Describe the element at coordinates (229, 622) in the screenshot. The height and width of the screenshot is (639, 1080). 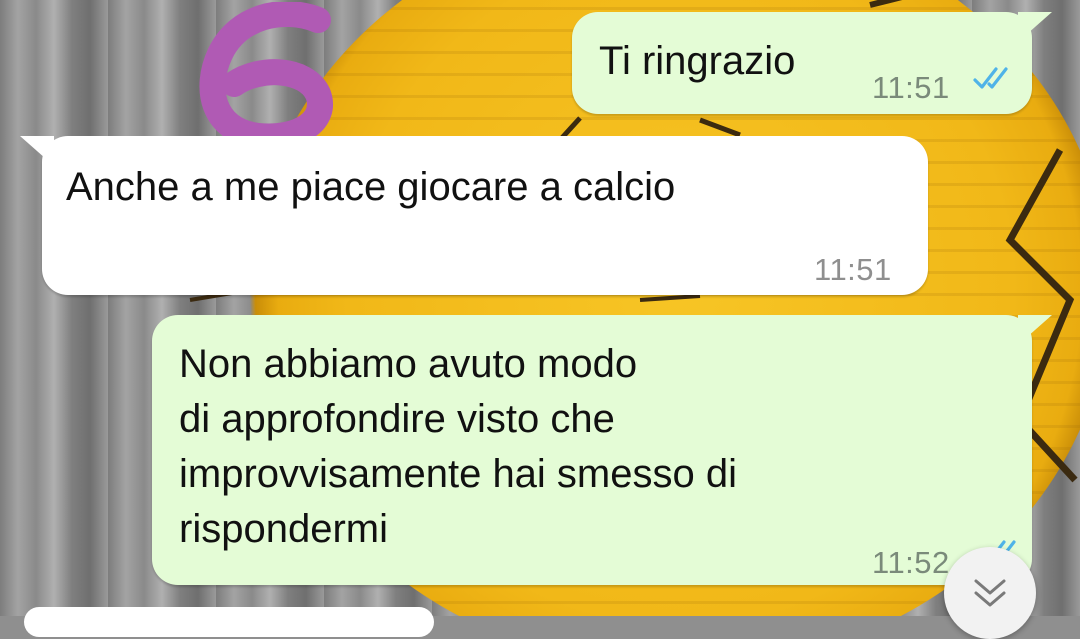
I see `message-bubble-incoming-partial` at that location.